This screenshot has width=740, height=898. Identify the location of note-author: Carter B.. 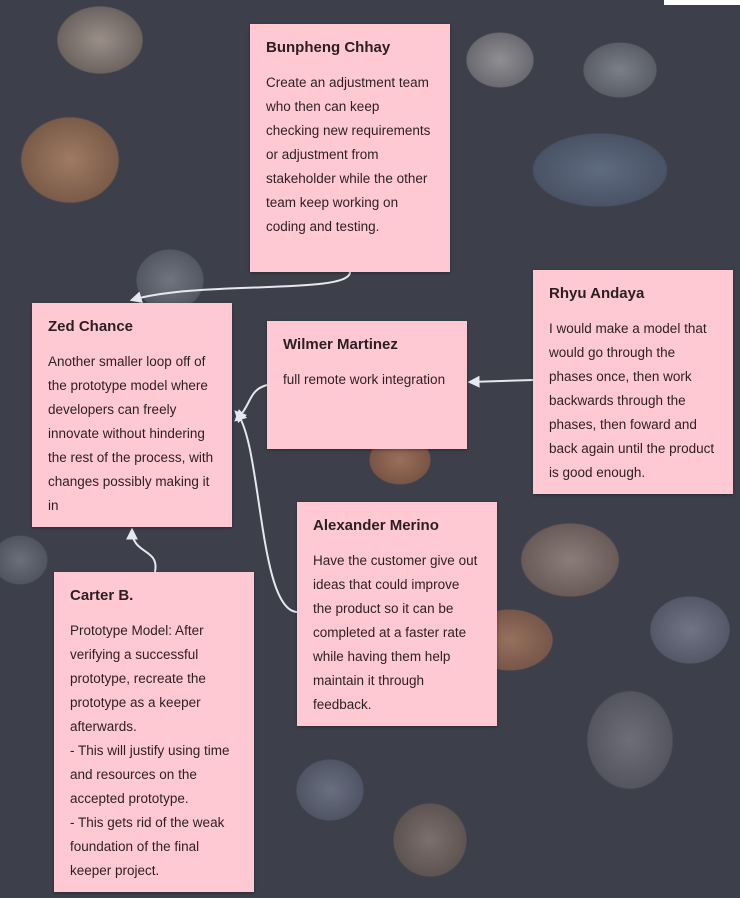
(102, 595).